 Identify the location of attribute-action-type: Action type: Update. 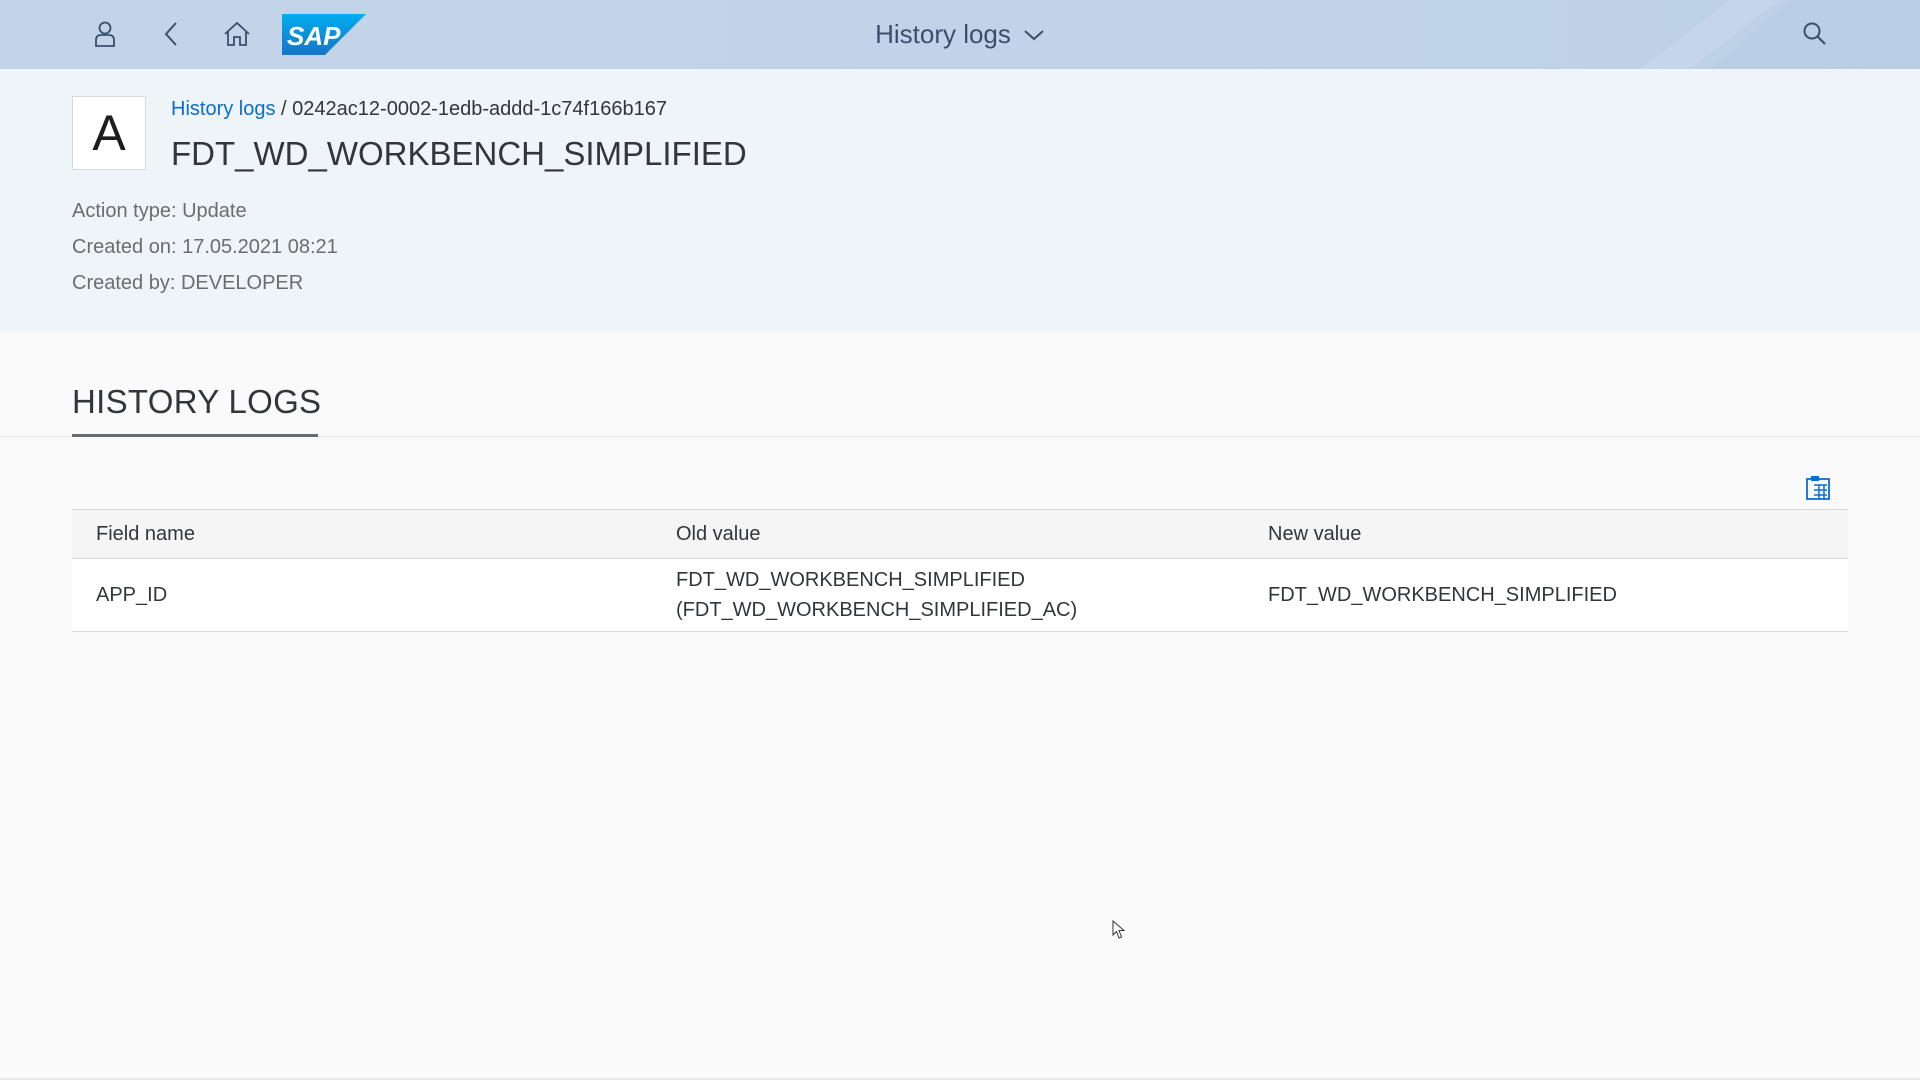
(159, 211).